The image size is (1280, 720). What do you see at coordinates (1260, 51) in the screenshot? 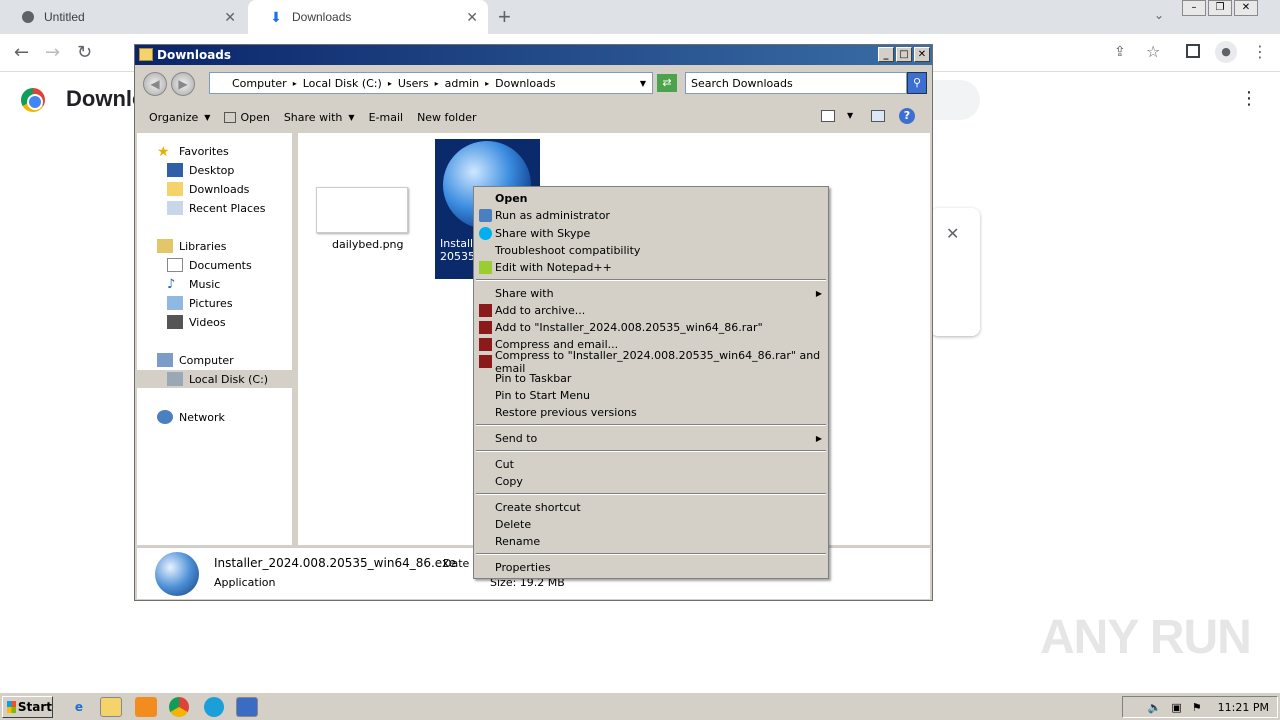
I see `chrome-menu-icon: ⋮` at bounding box center [1260, 51].